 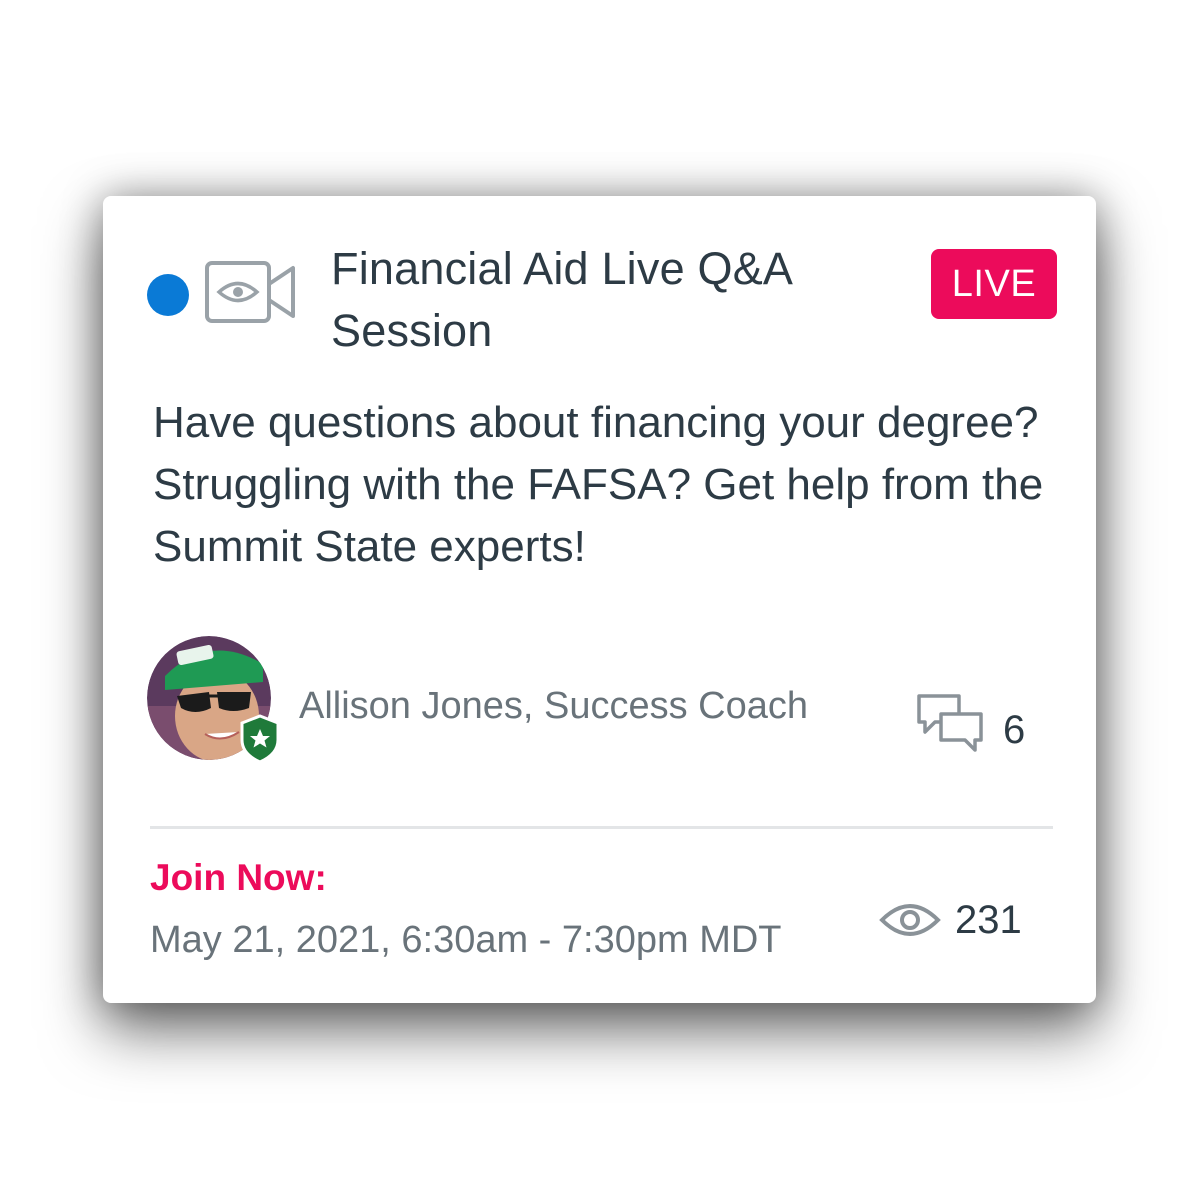 I want to click on star-shield-icon, so click(x=260, y=739).